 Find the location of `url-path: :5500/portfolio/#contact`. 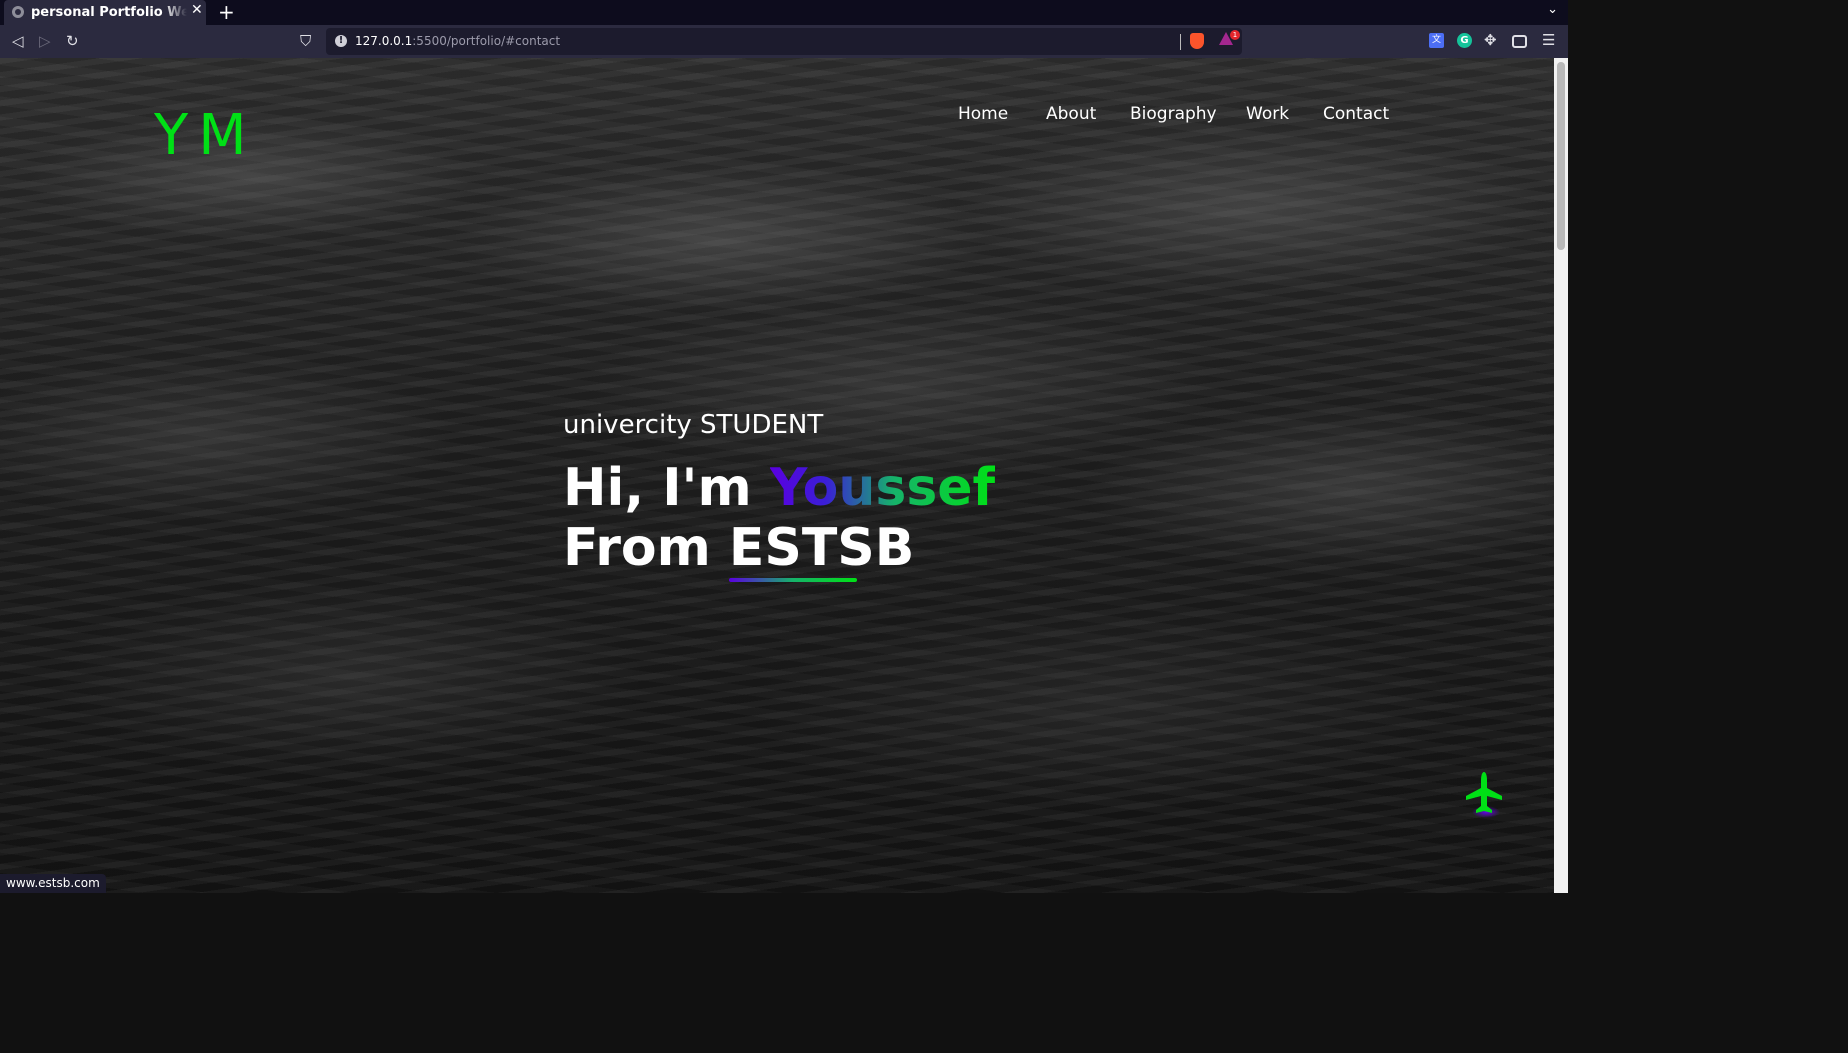

url-path: :5500/portfolio/#contact is located at coordinates (486, 41).